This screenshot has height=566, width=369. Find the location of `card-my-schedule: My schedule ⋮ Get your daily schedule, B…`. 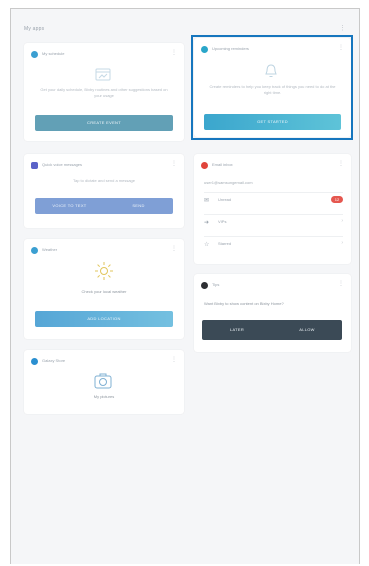

card-my-schedule: My schedule ⋮ Get your daily schedule, B… is located at coordinates (104, 92).